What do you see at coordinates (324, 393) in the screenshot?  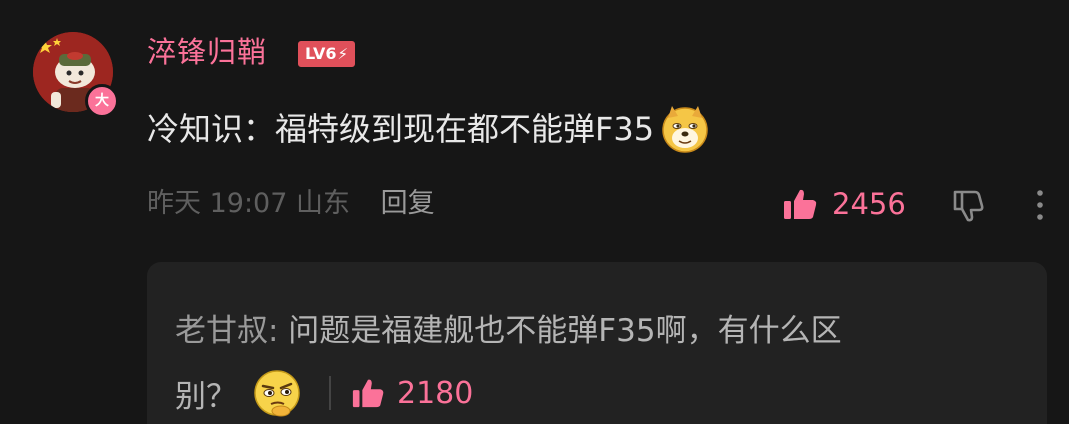 I see `reply-line2: 别？ 2180` at bounding box center [324, 393].